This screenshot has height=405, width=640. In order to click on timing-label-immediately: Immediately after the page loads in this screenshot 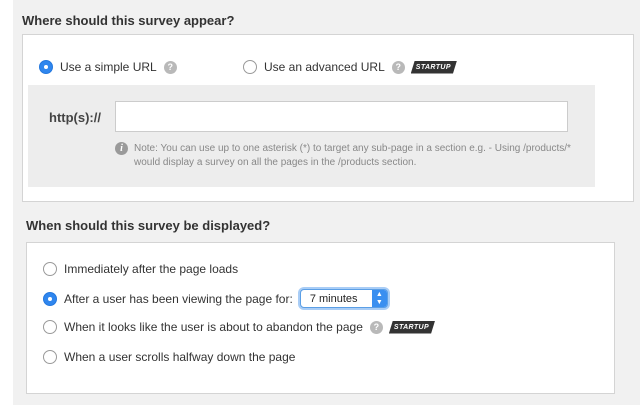, I will do `click(151, 269)`.